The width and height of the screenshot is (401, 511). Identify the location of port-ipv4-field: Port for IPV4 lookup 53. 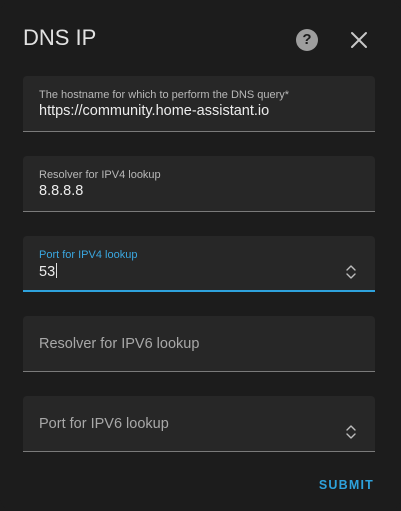
(199, 264).